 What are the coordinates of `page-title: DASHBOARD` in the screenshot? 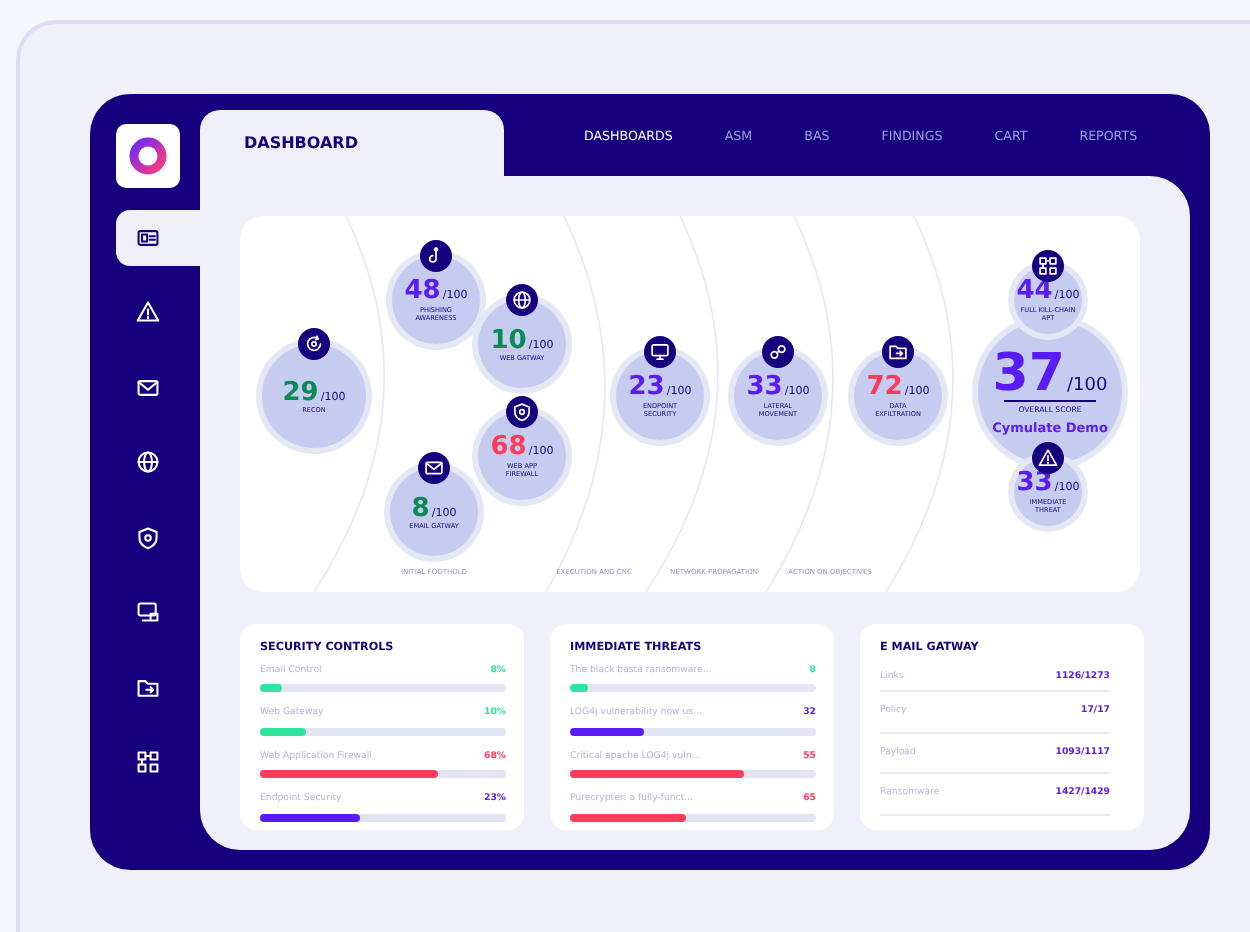 It's located at (301, 143).